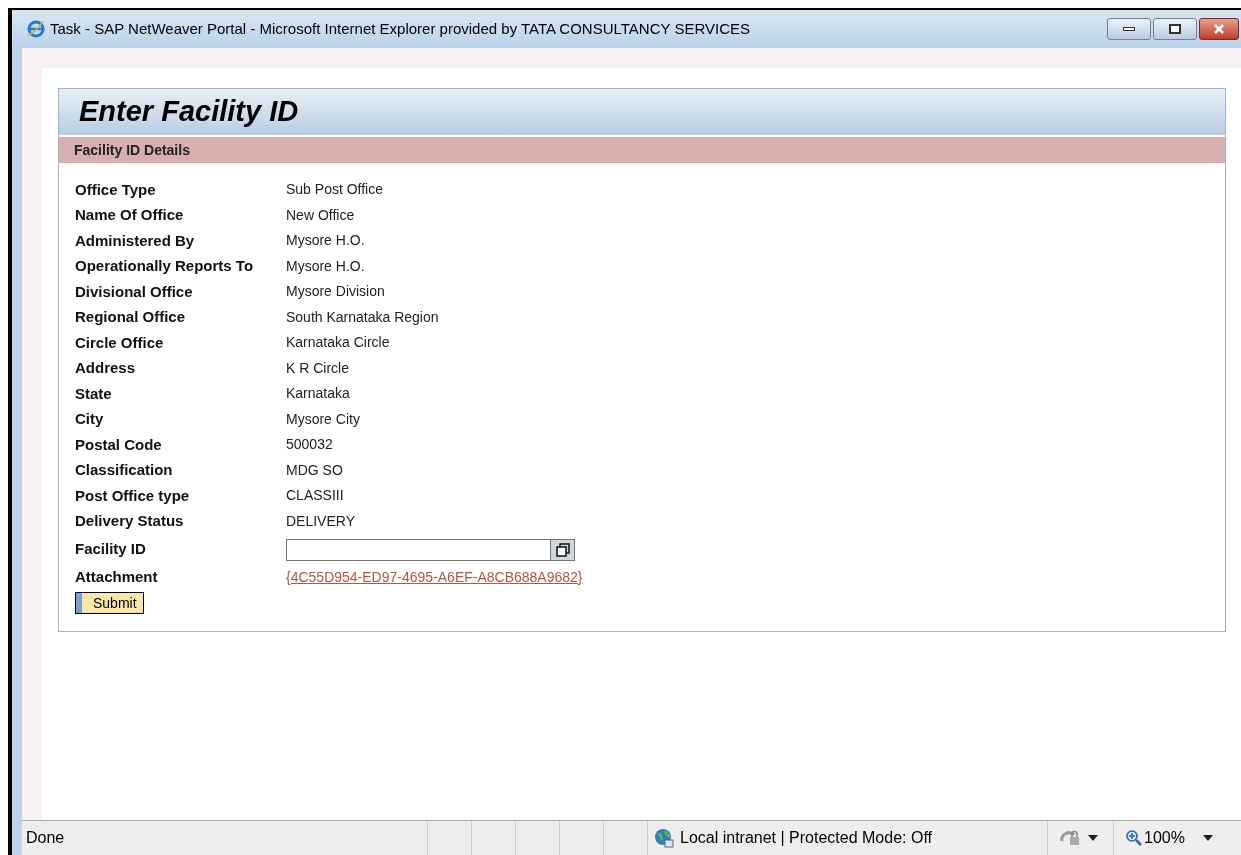 This screenshot has height=855, width=1241. Describe the element at coordinates (338, 343) in the screenshot. I see `field-value: Karnataka Circle` at that location.